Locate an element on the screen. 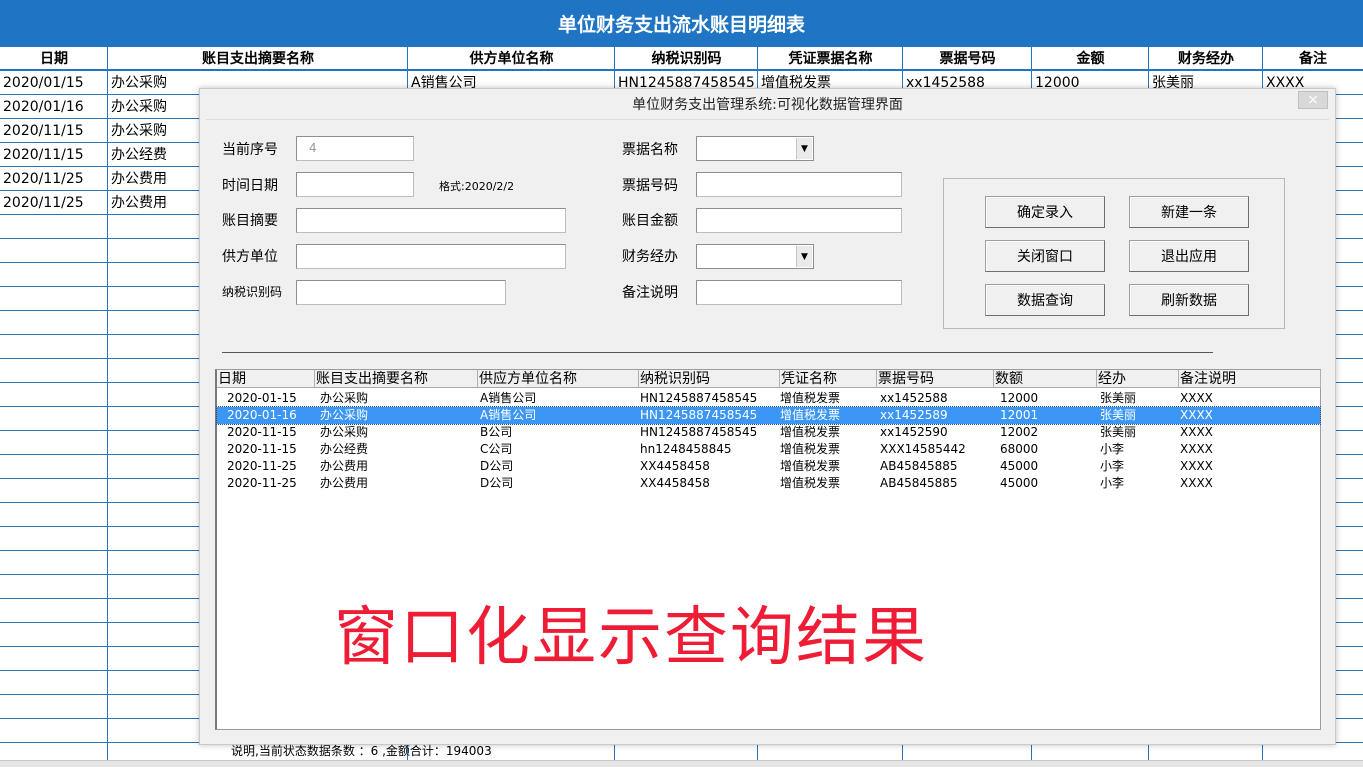  sheet-header-cell: 财务经办 is located at coordinates (1206, 58).